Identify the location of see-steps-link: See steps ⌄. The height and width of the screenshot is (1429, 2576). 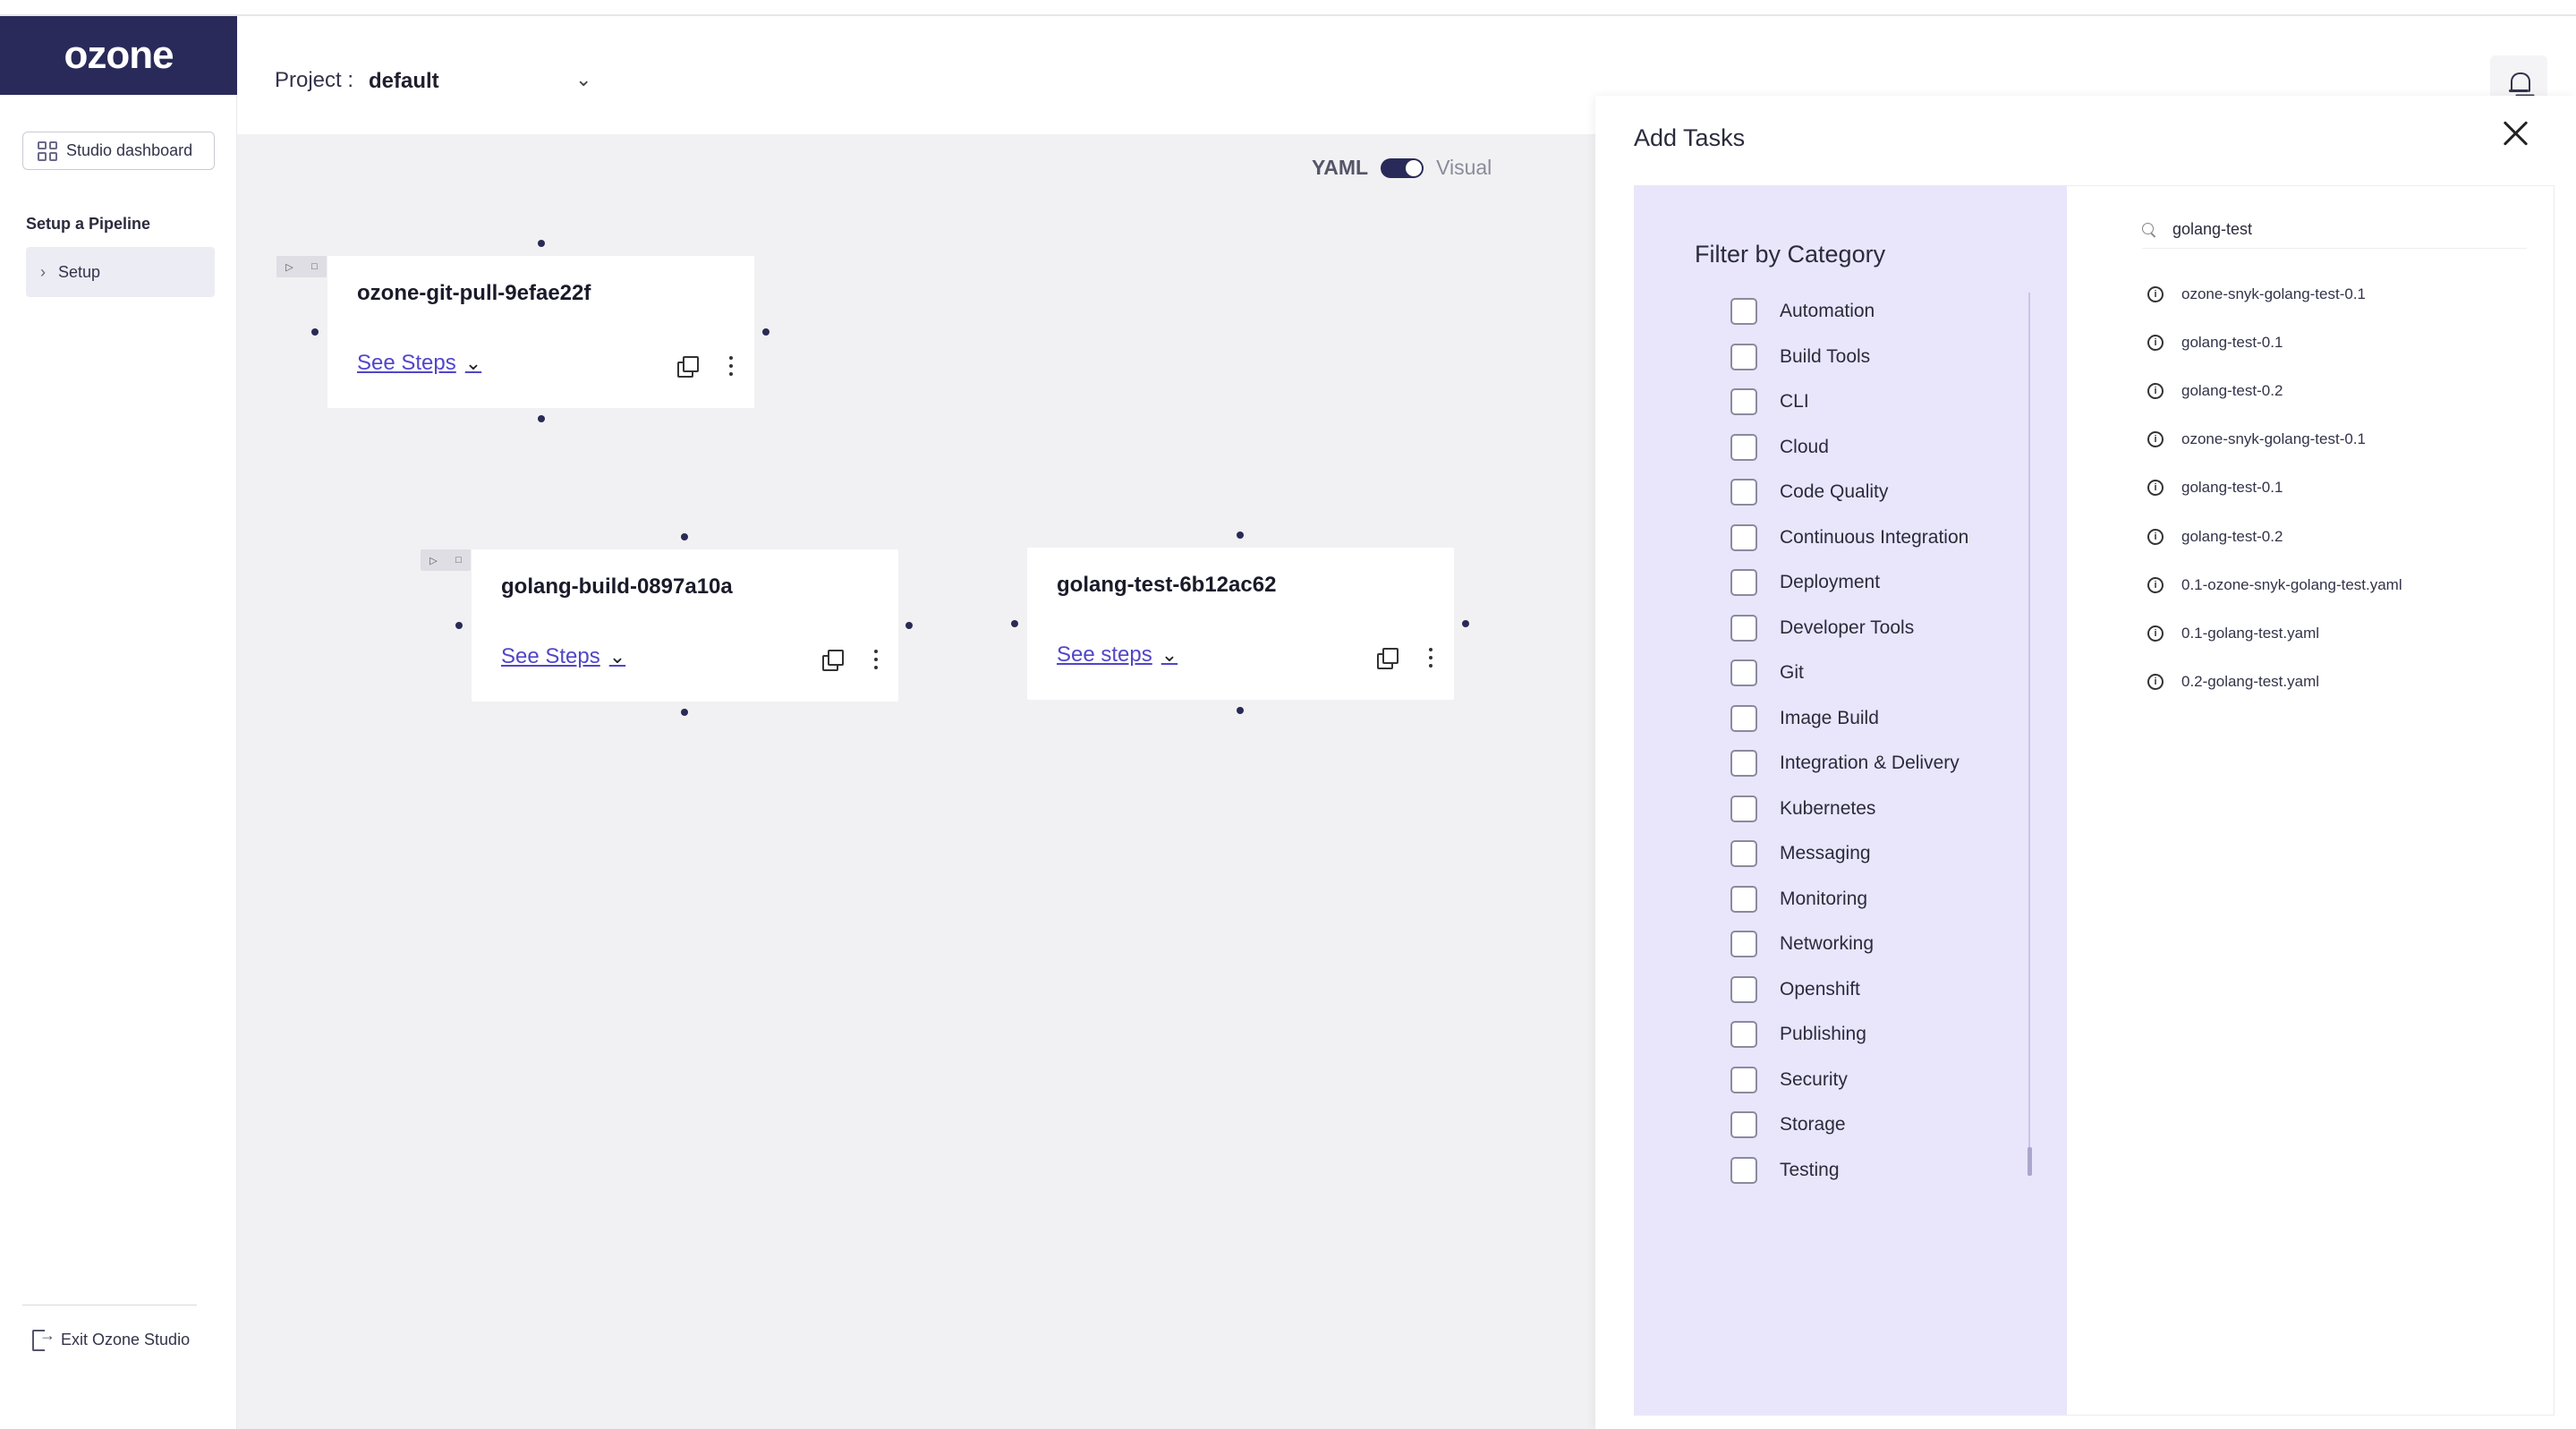
(1117, 655).